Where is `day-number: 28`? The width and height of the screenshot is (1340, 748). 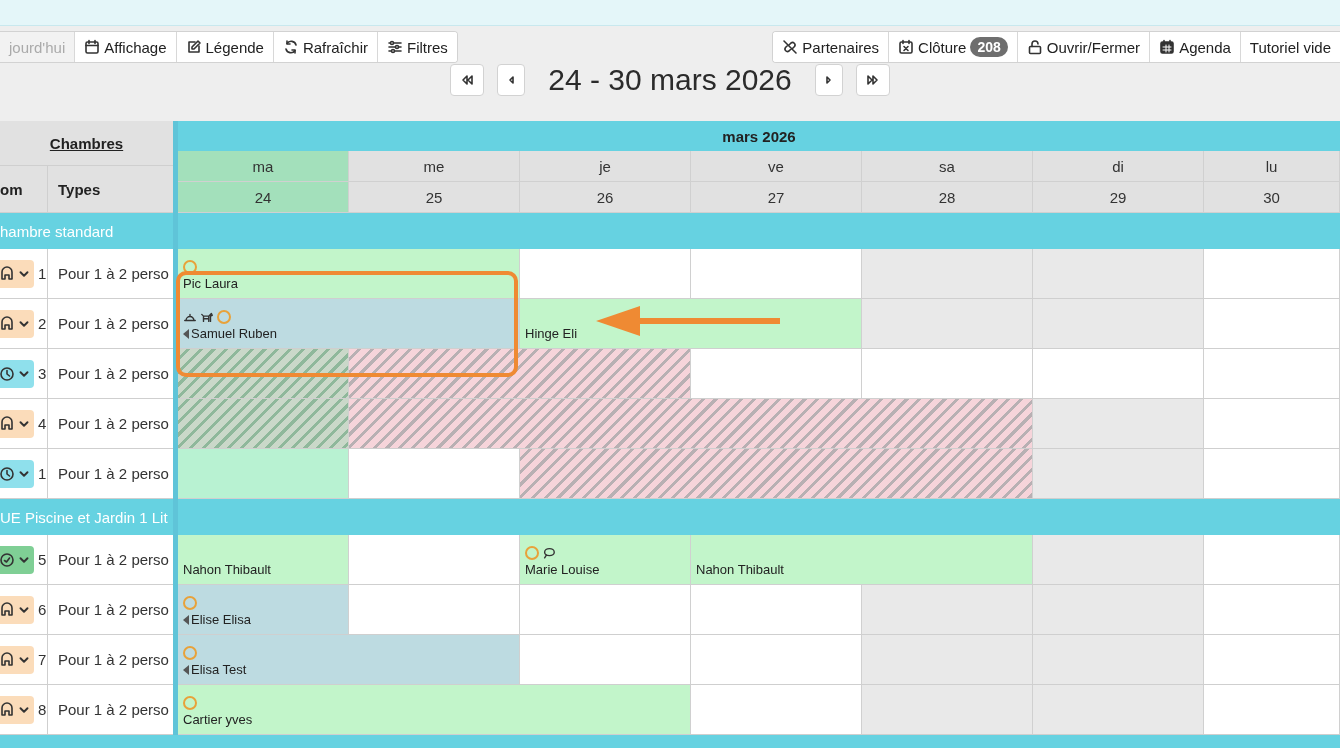 day-number: 28 is located at coordinates (947, 197).